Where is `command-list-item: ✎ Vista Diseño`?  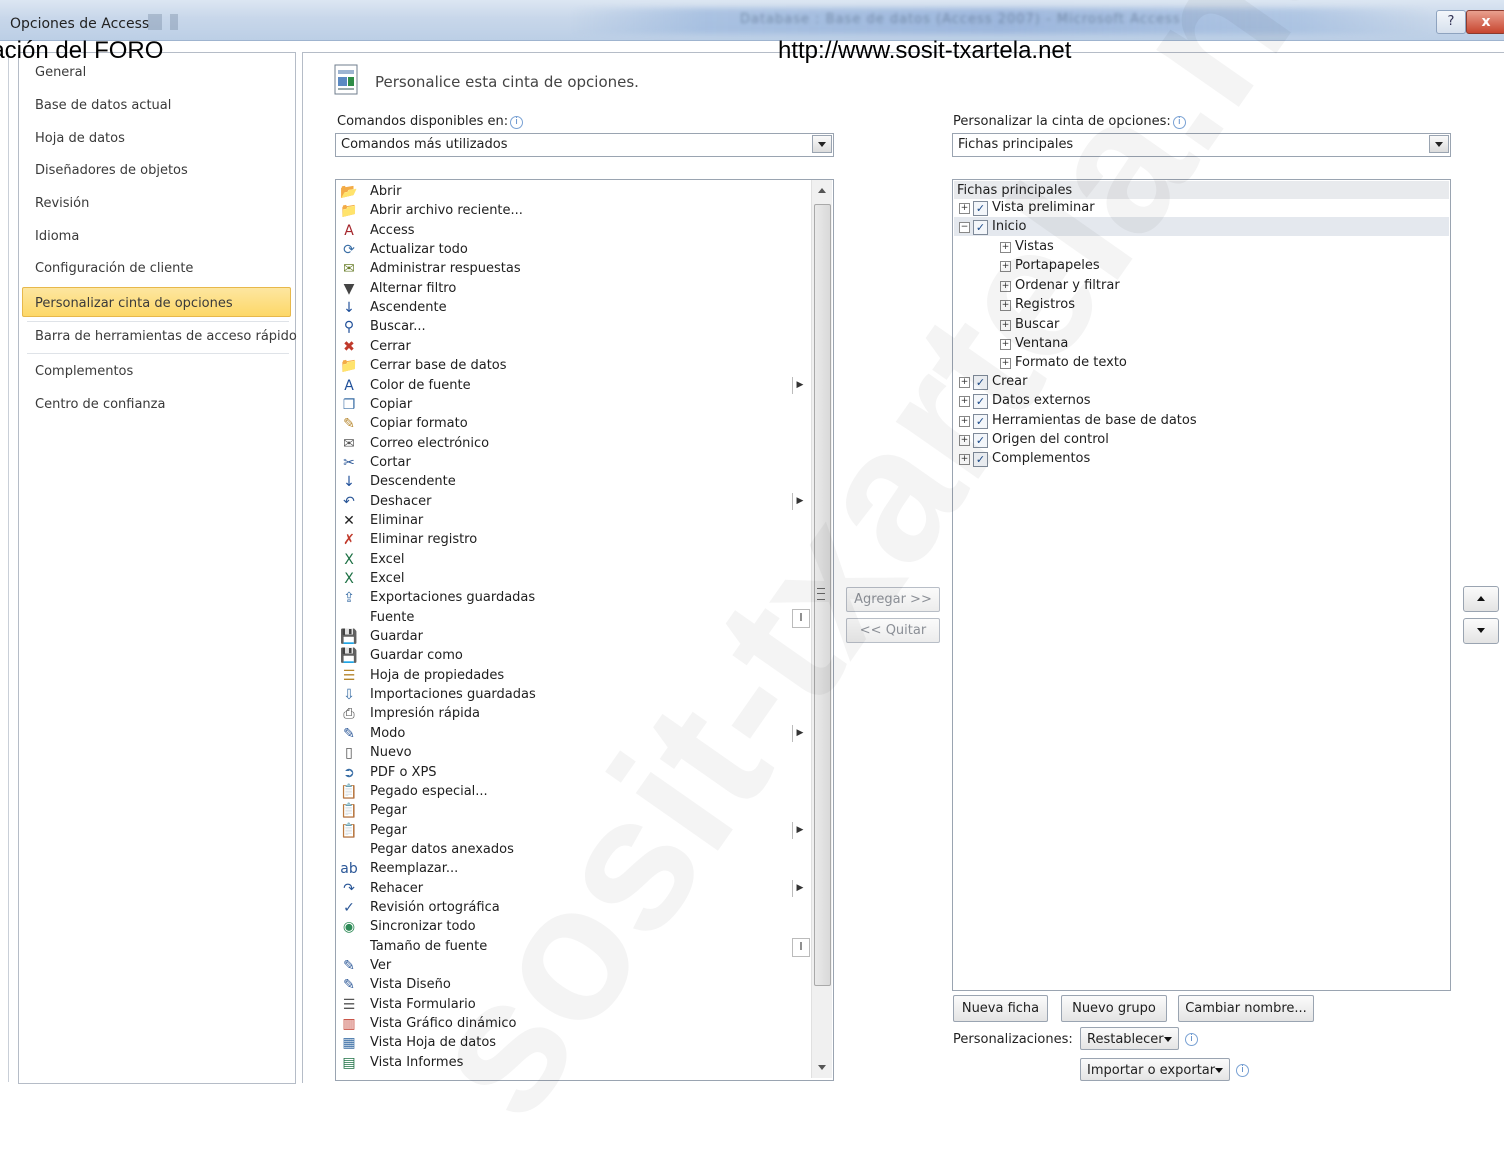 command-list-item: ✎ Vista Diseño is located at coordinates (573, 985).